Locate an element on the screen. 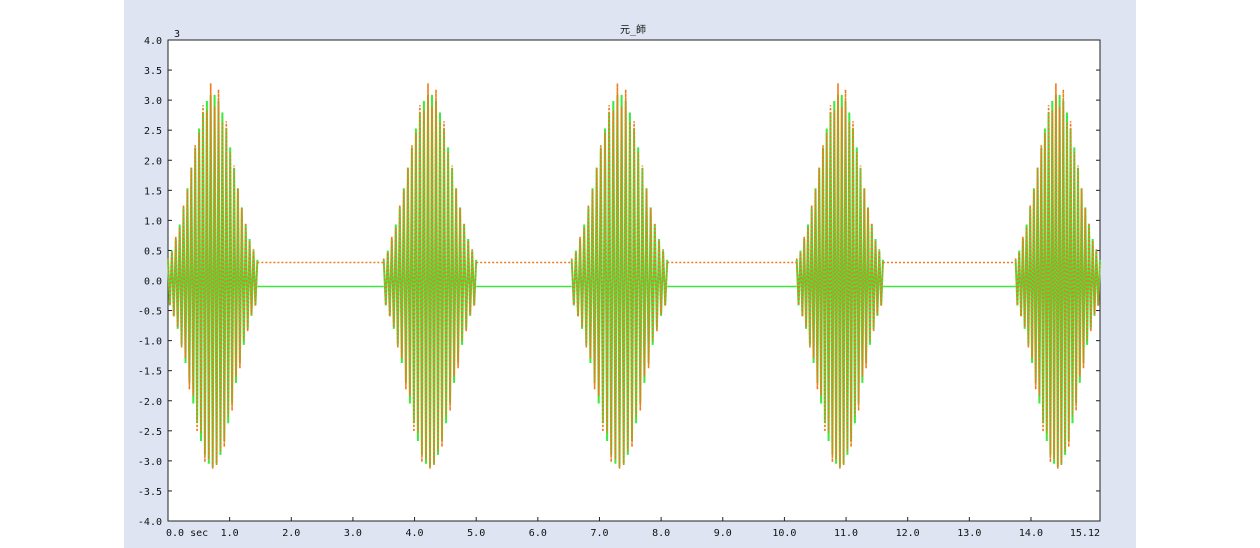  y-tick-label: -1.0 is located at coordinates (150, 342).